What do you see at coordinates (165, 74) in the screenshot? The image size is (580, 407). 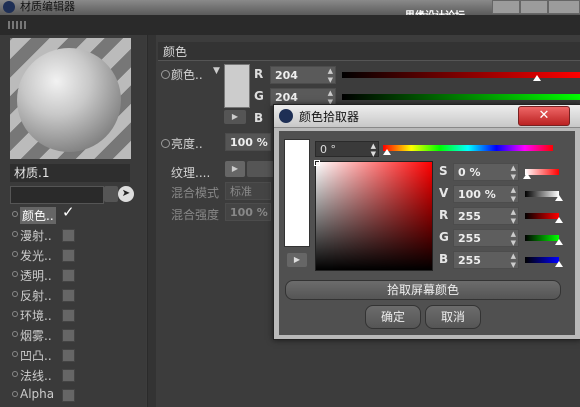 I see `color-anim-dot` at bounding box center [165, 74].